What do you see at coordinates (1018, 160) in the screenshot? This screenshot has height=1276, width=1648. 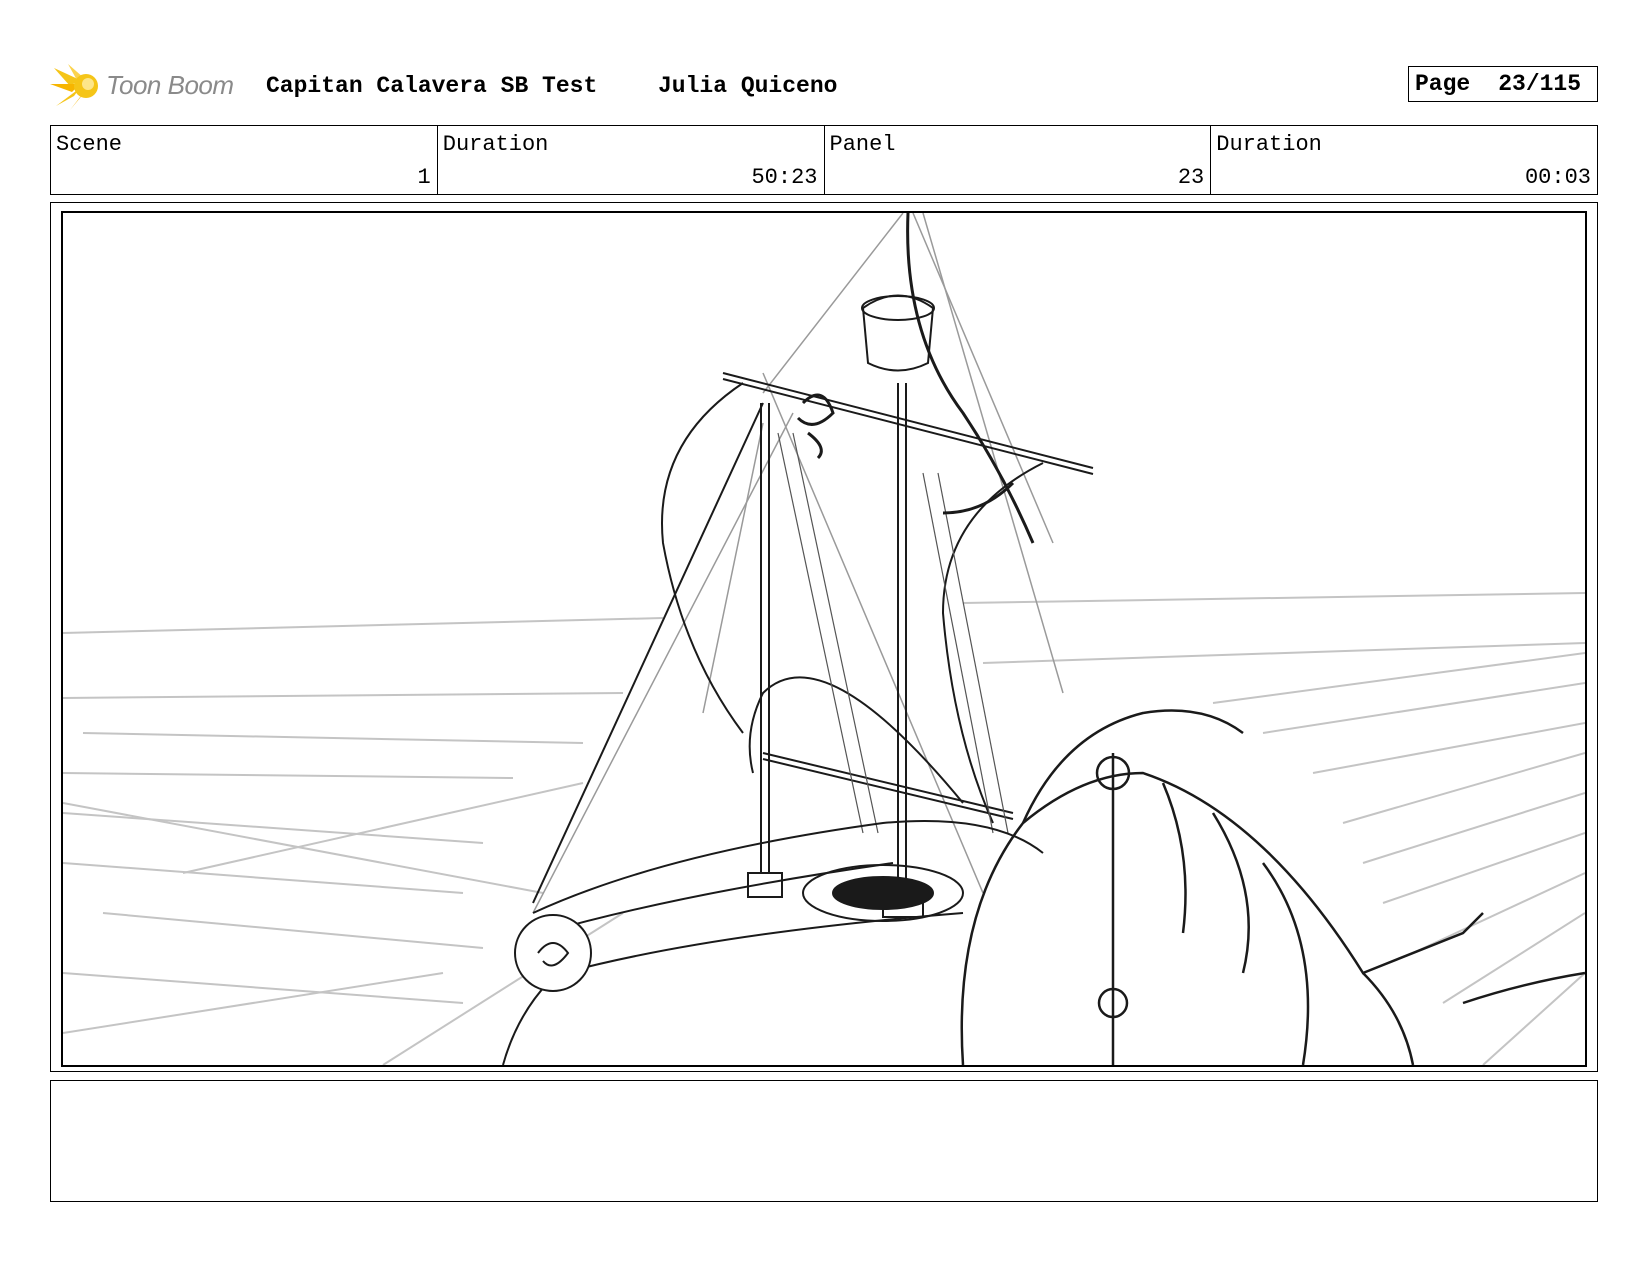 I see `panel-cell: Panel 23` at bounding box center [1018, 160].